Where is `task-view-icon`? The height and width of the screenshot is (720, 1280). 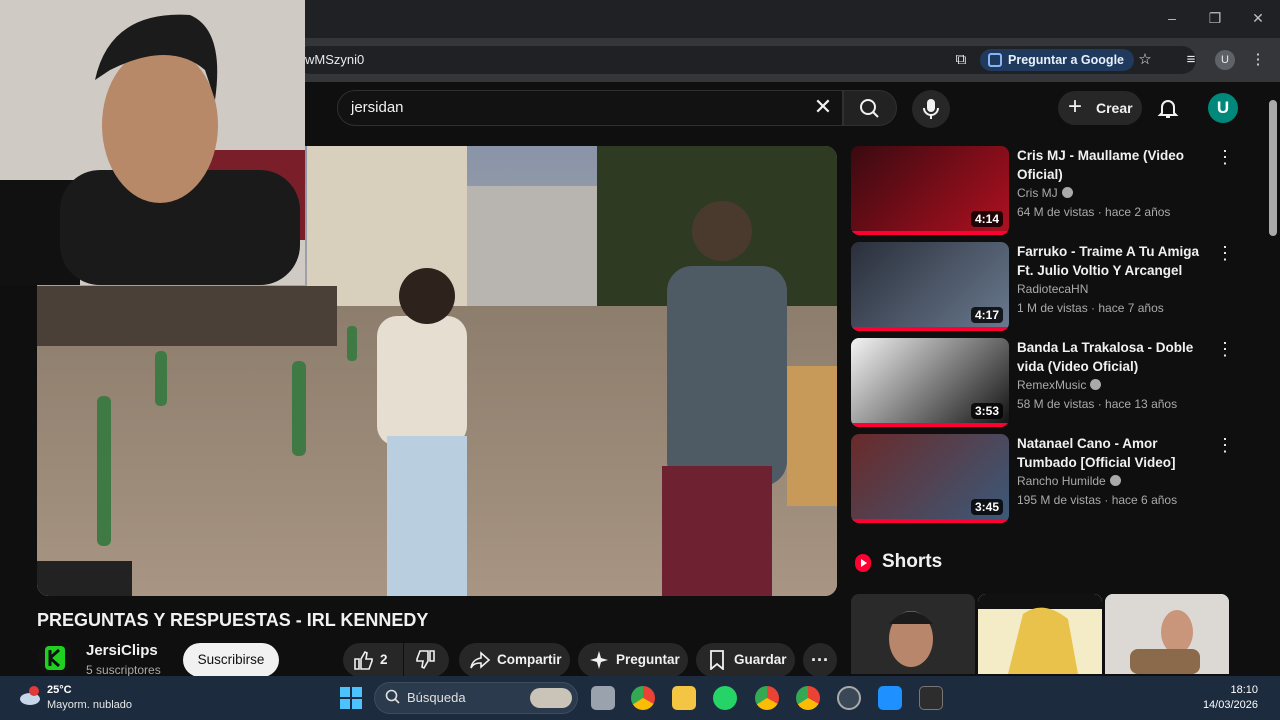
task-view-icon is located at coordinates (603, 698).